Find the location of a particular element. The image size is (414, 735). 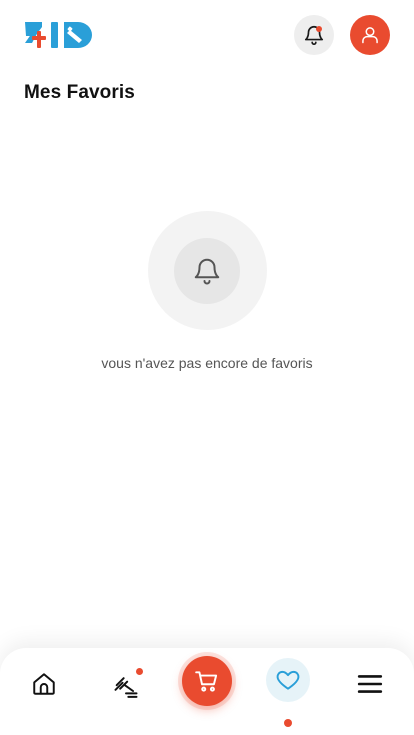

nav-home is located at coordinates (44, 684).